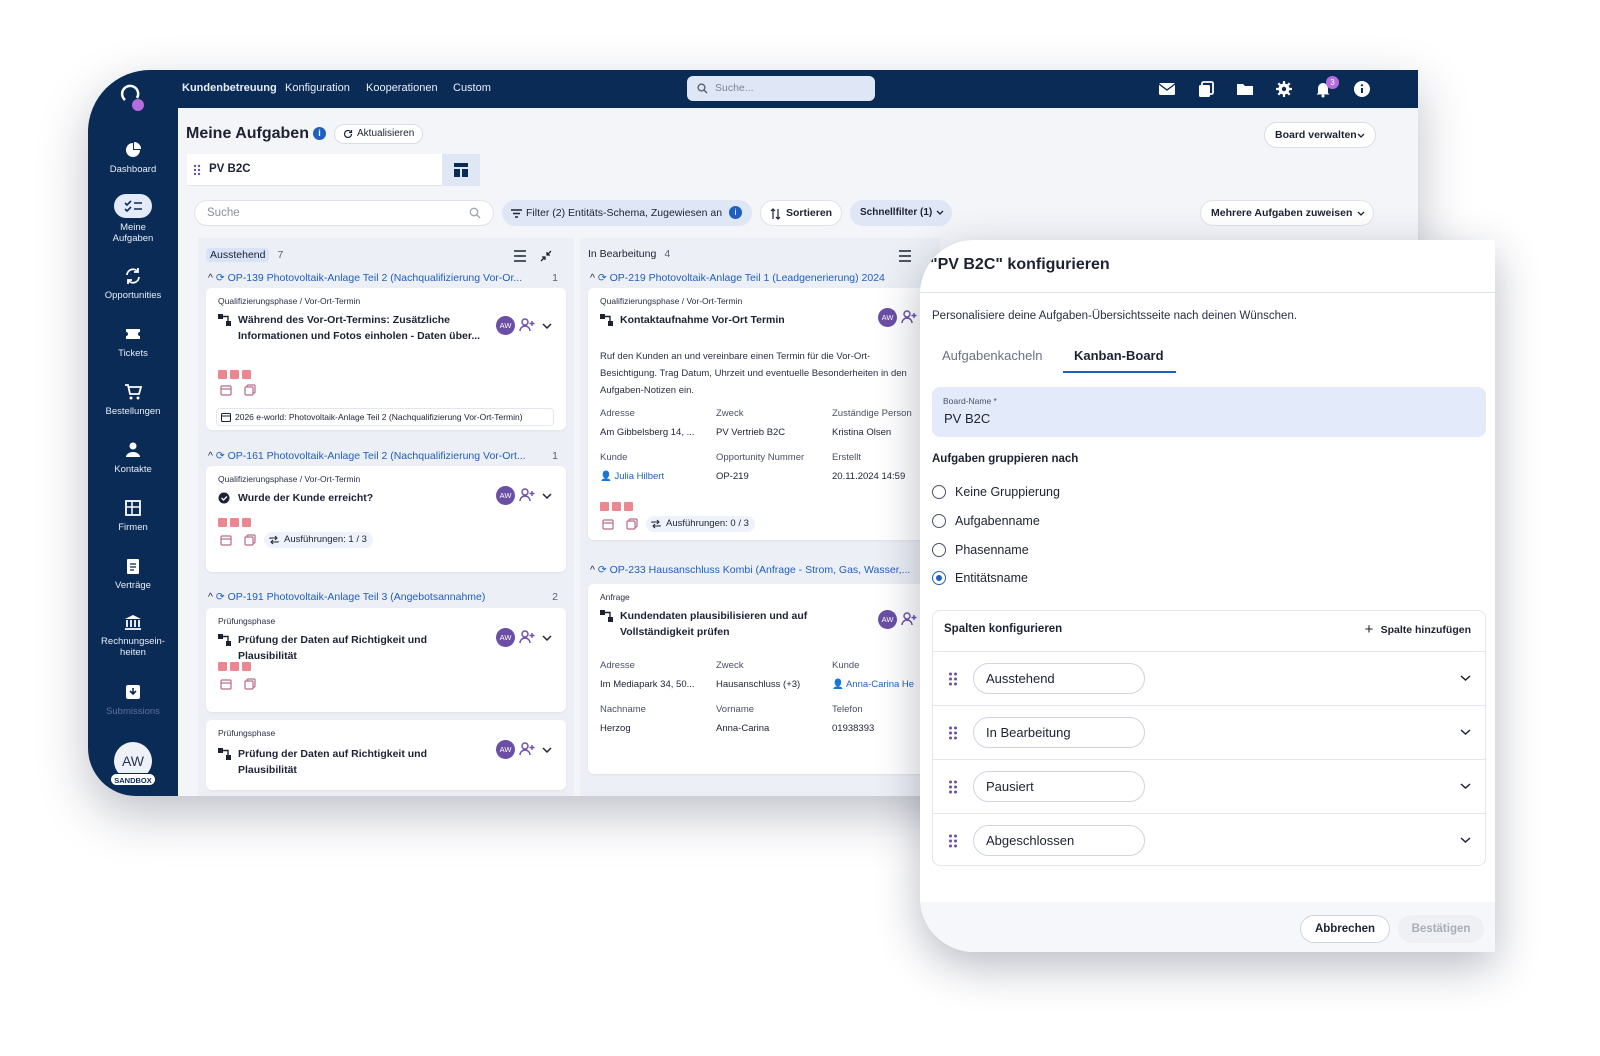 This screenshot has height=1056, width=1600. Describe the element at coordinates (133, 515) in the screenshot. I see `sidebar-item-firmen: Firmen` at that location.